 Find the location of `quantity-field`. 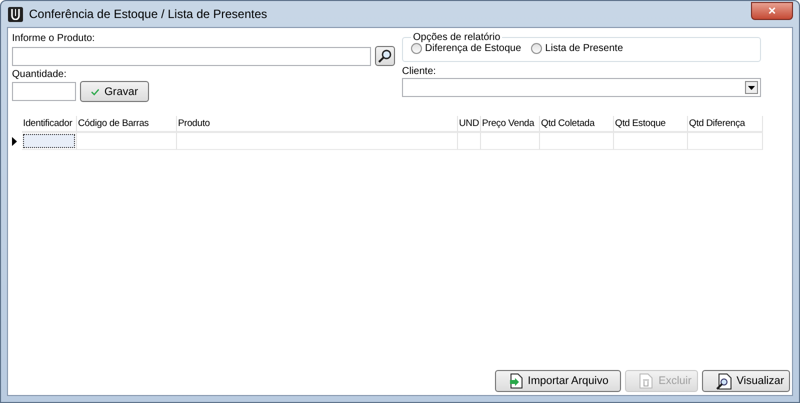

quantity-field is located at coordinates (44, 91).